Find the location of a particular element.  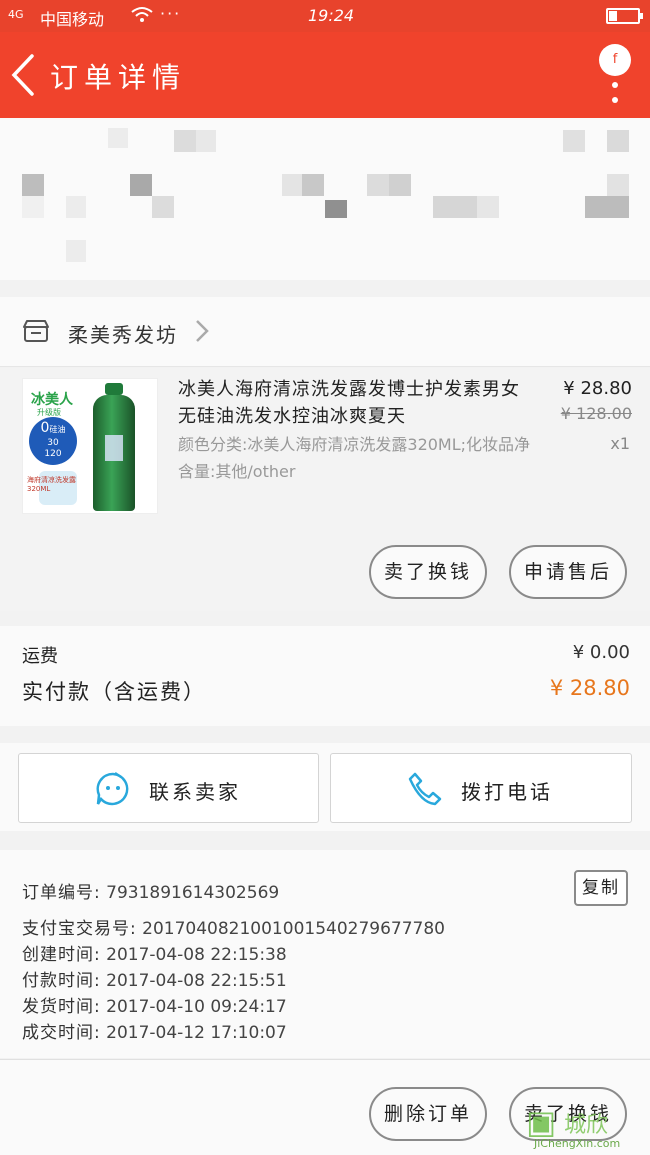

more-menu-button: f is located at coordinates (616, 79).